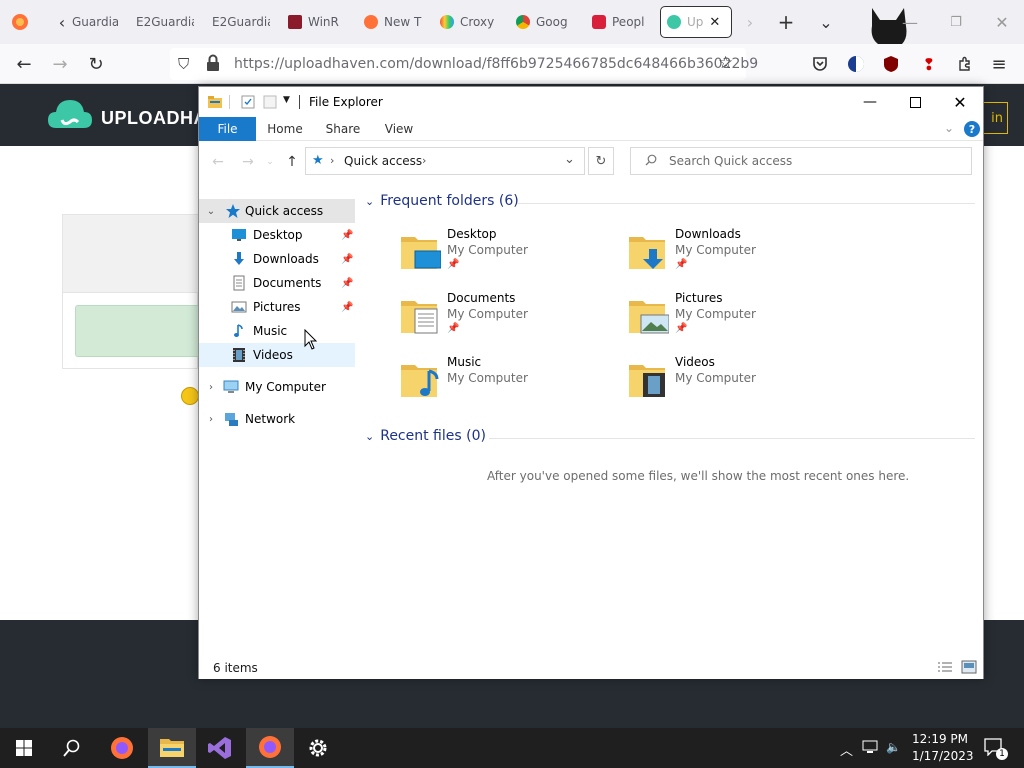 This screenshot has height=768, width=1024. What do you see at coordinates (122, 748) in the screenshot?
I see `taskbar-firefox` at bounding box center [122, 748].